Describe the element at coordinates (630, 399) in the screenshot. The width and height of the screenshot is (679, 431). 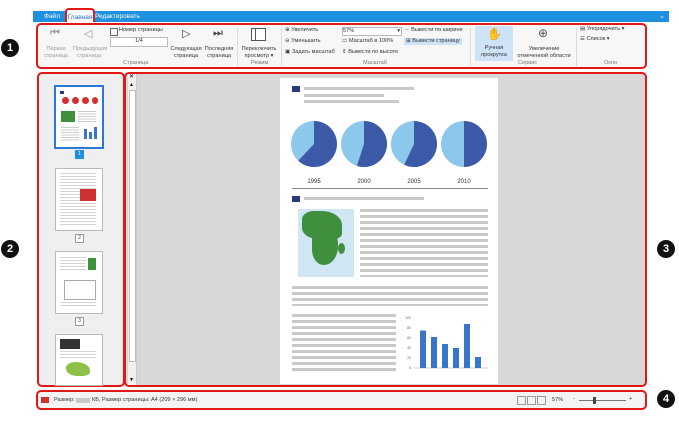
I see `zoom-in-status-button: +` at that location.